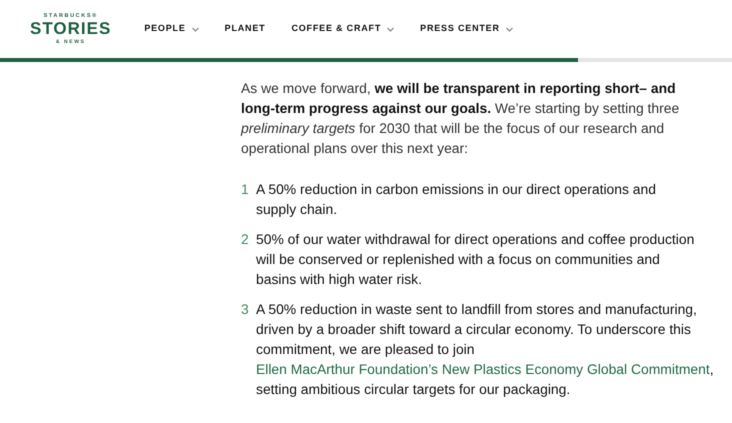 The height and width of the screenshot is (423, 732). What do you see at coordinates (245, 189) in the screenshot?
I see `list-number: 1` at bounding box center [245, 189].